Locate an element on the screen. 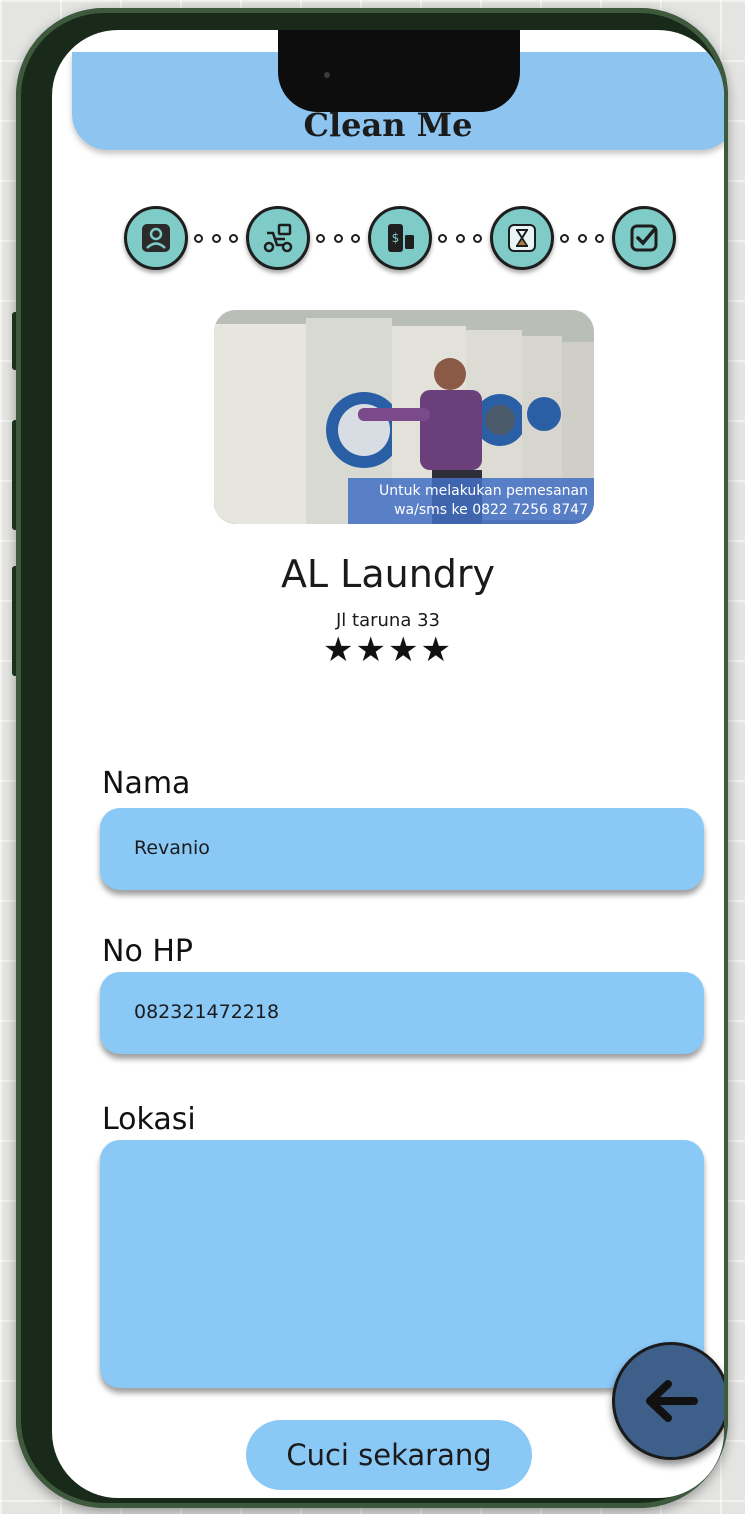 This screenshot has height=1514, width=745. store-address: Jl taruna 33 is located at coordinates (388, 620).